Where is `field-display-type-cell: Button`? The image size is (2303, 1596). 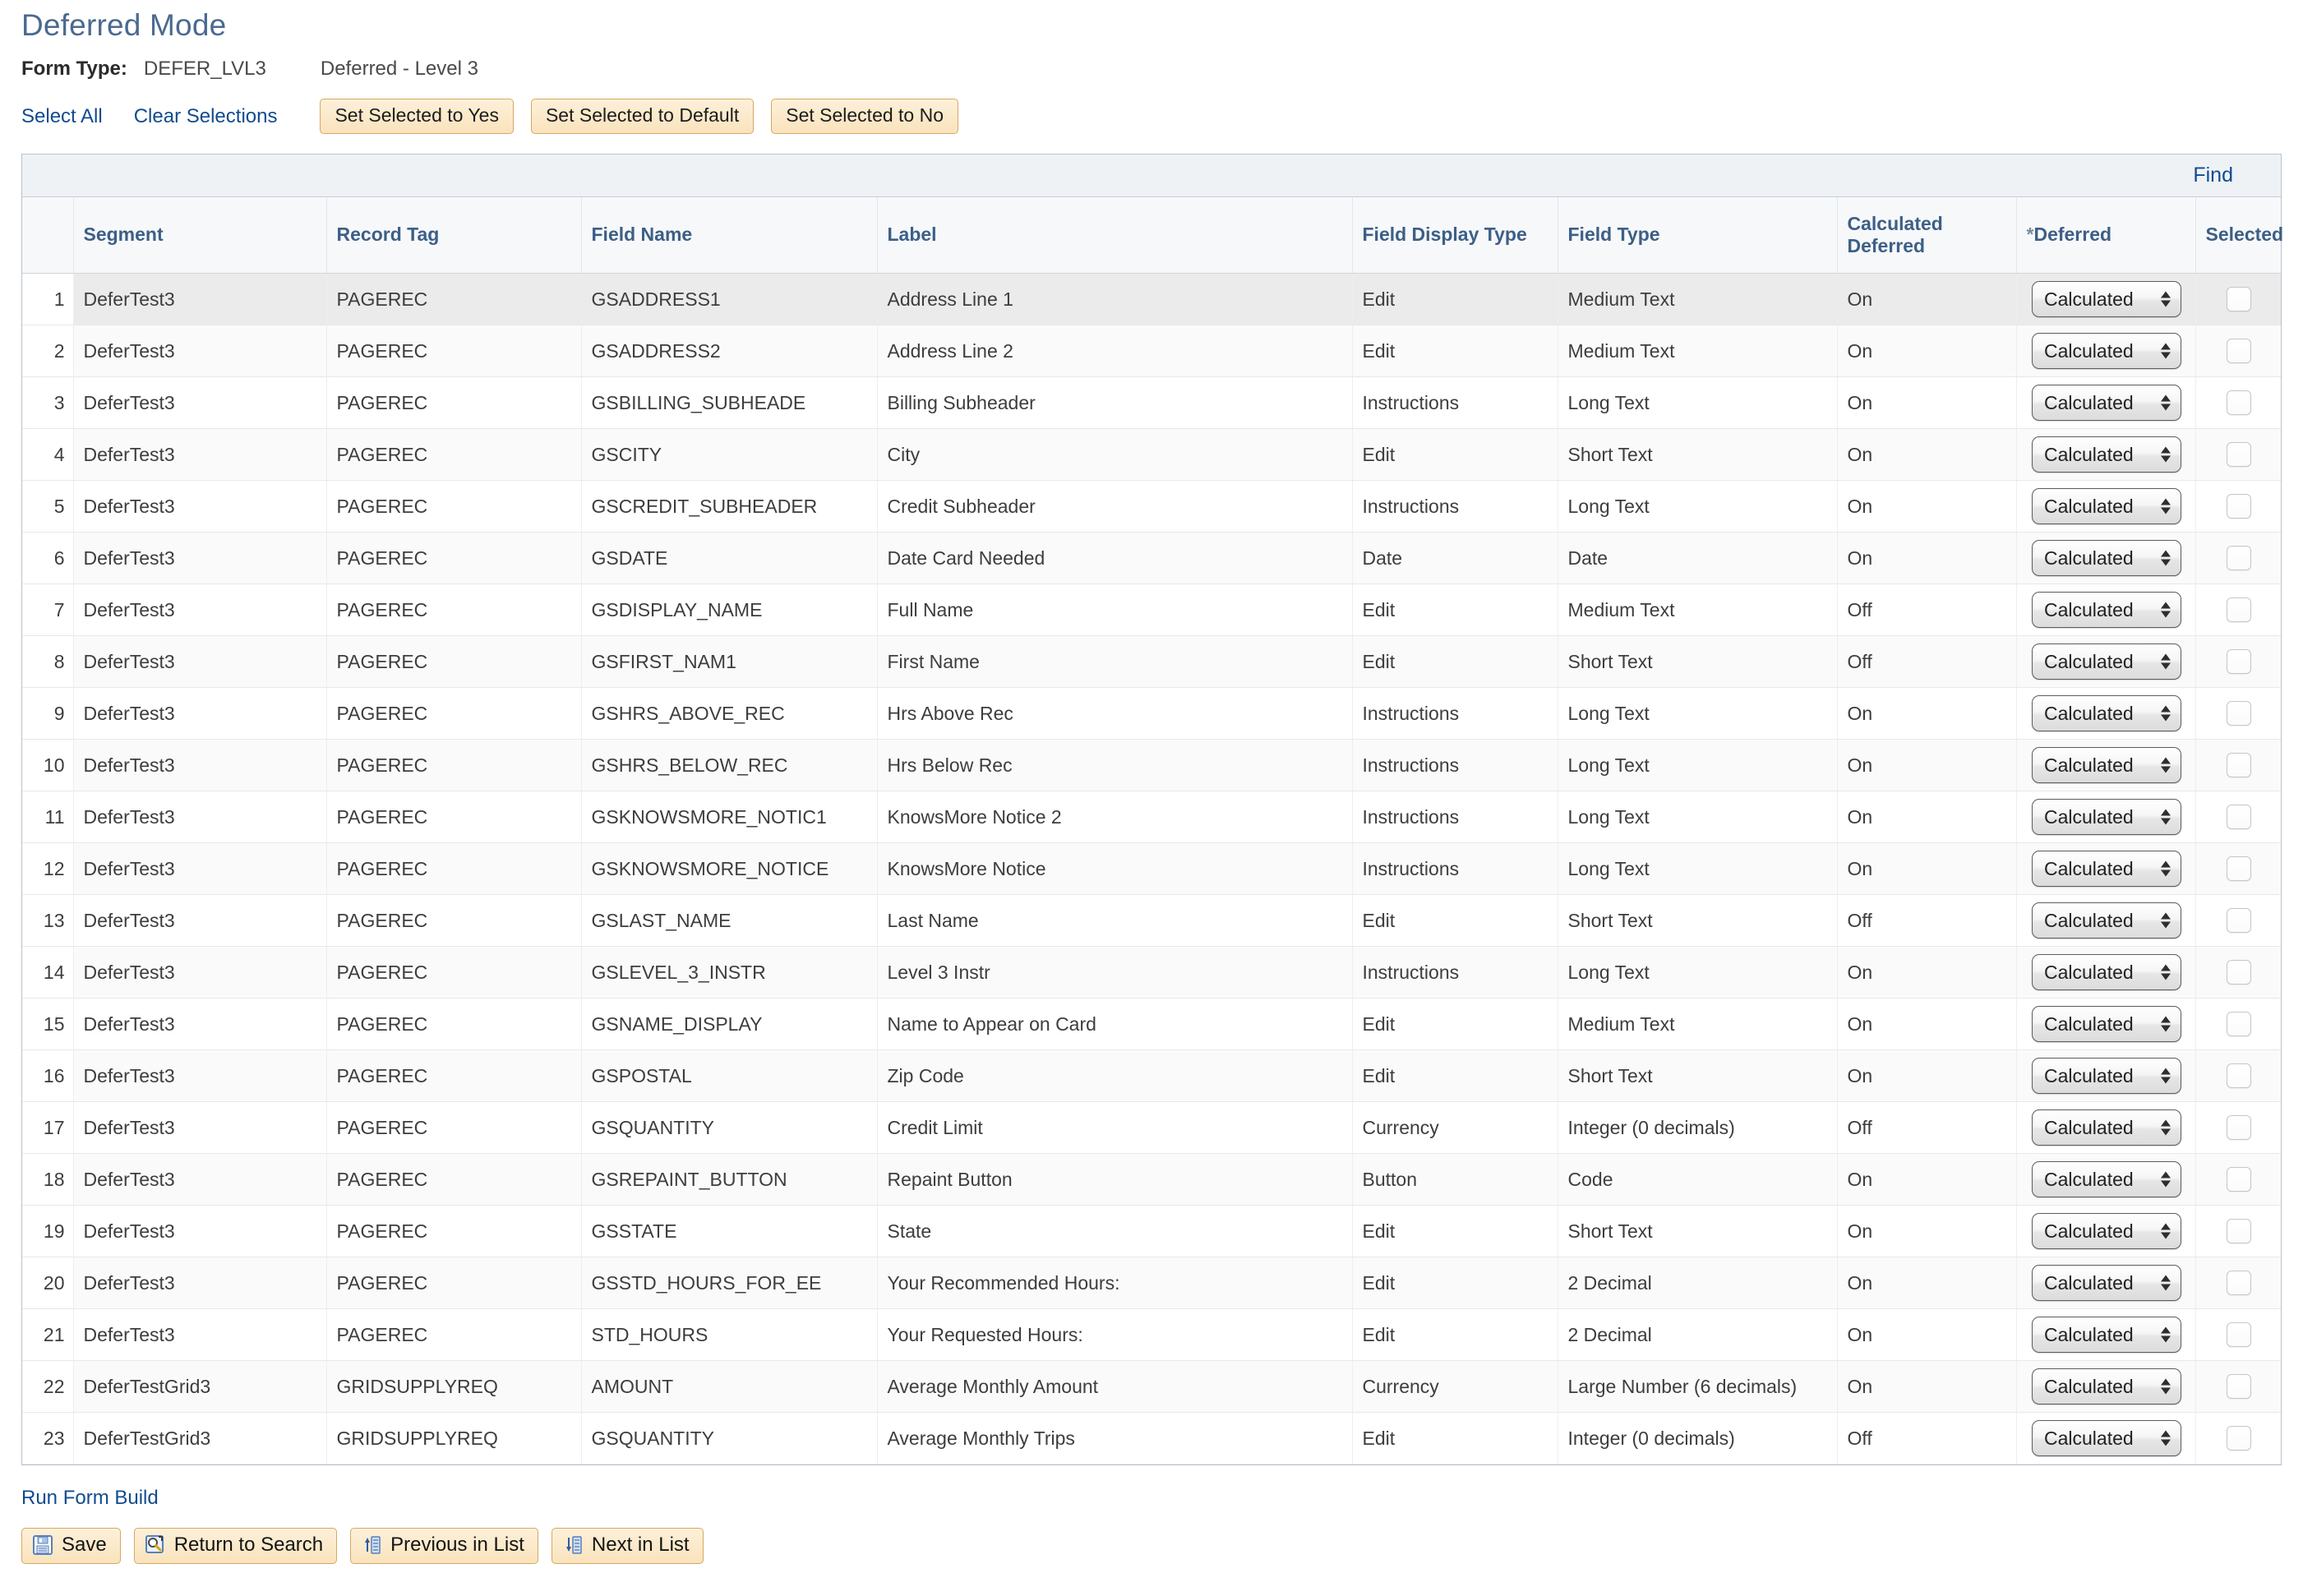
field-display-type-cell: Button is located at coordinates (1455, 1180).